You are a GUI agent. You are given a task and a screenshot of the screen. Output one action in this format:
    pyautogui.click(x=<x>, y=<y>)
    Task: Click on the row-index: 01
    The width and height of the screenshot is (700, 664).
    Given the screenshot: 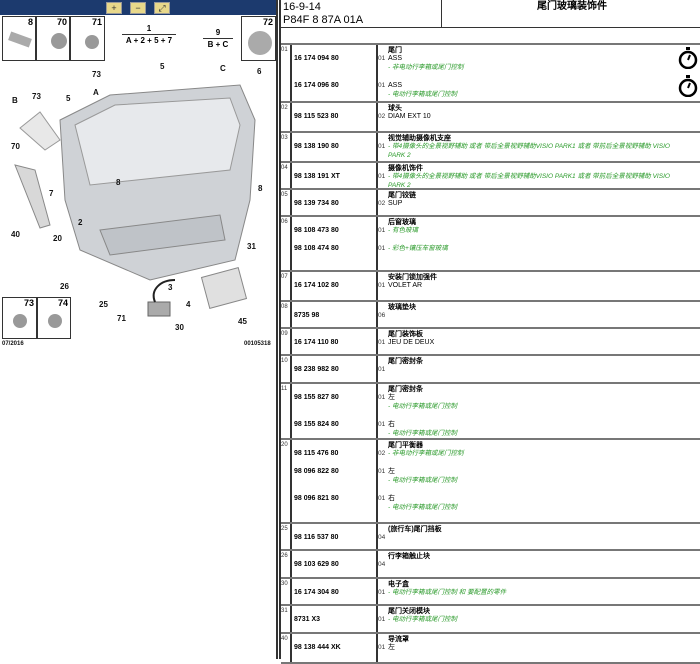 What is the action you would take?
    pyautogui.click(x=286, y=73)
    